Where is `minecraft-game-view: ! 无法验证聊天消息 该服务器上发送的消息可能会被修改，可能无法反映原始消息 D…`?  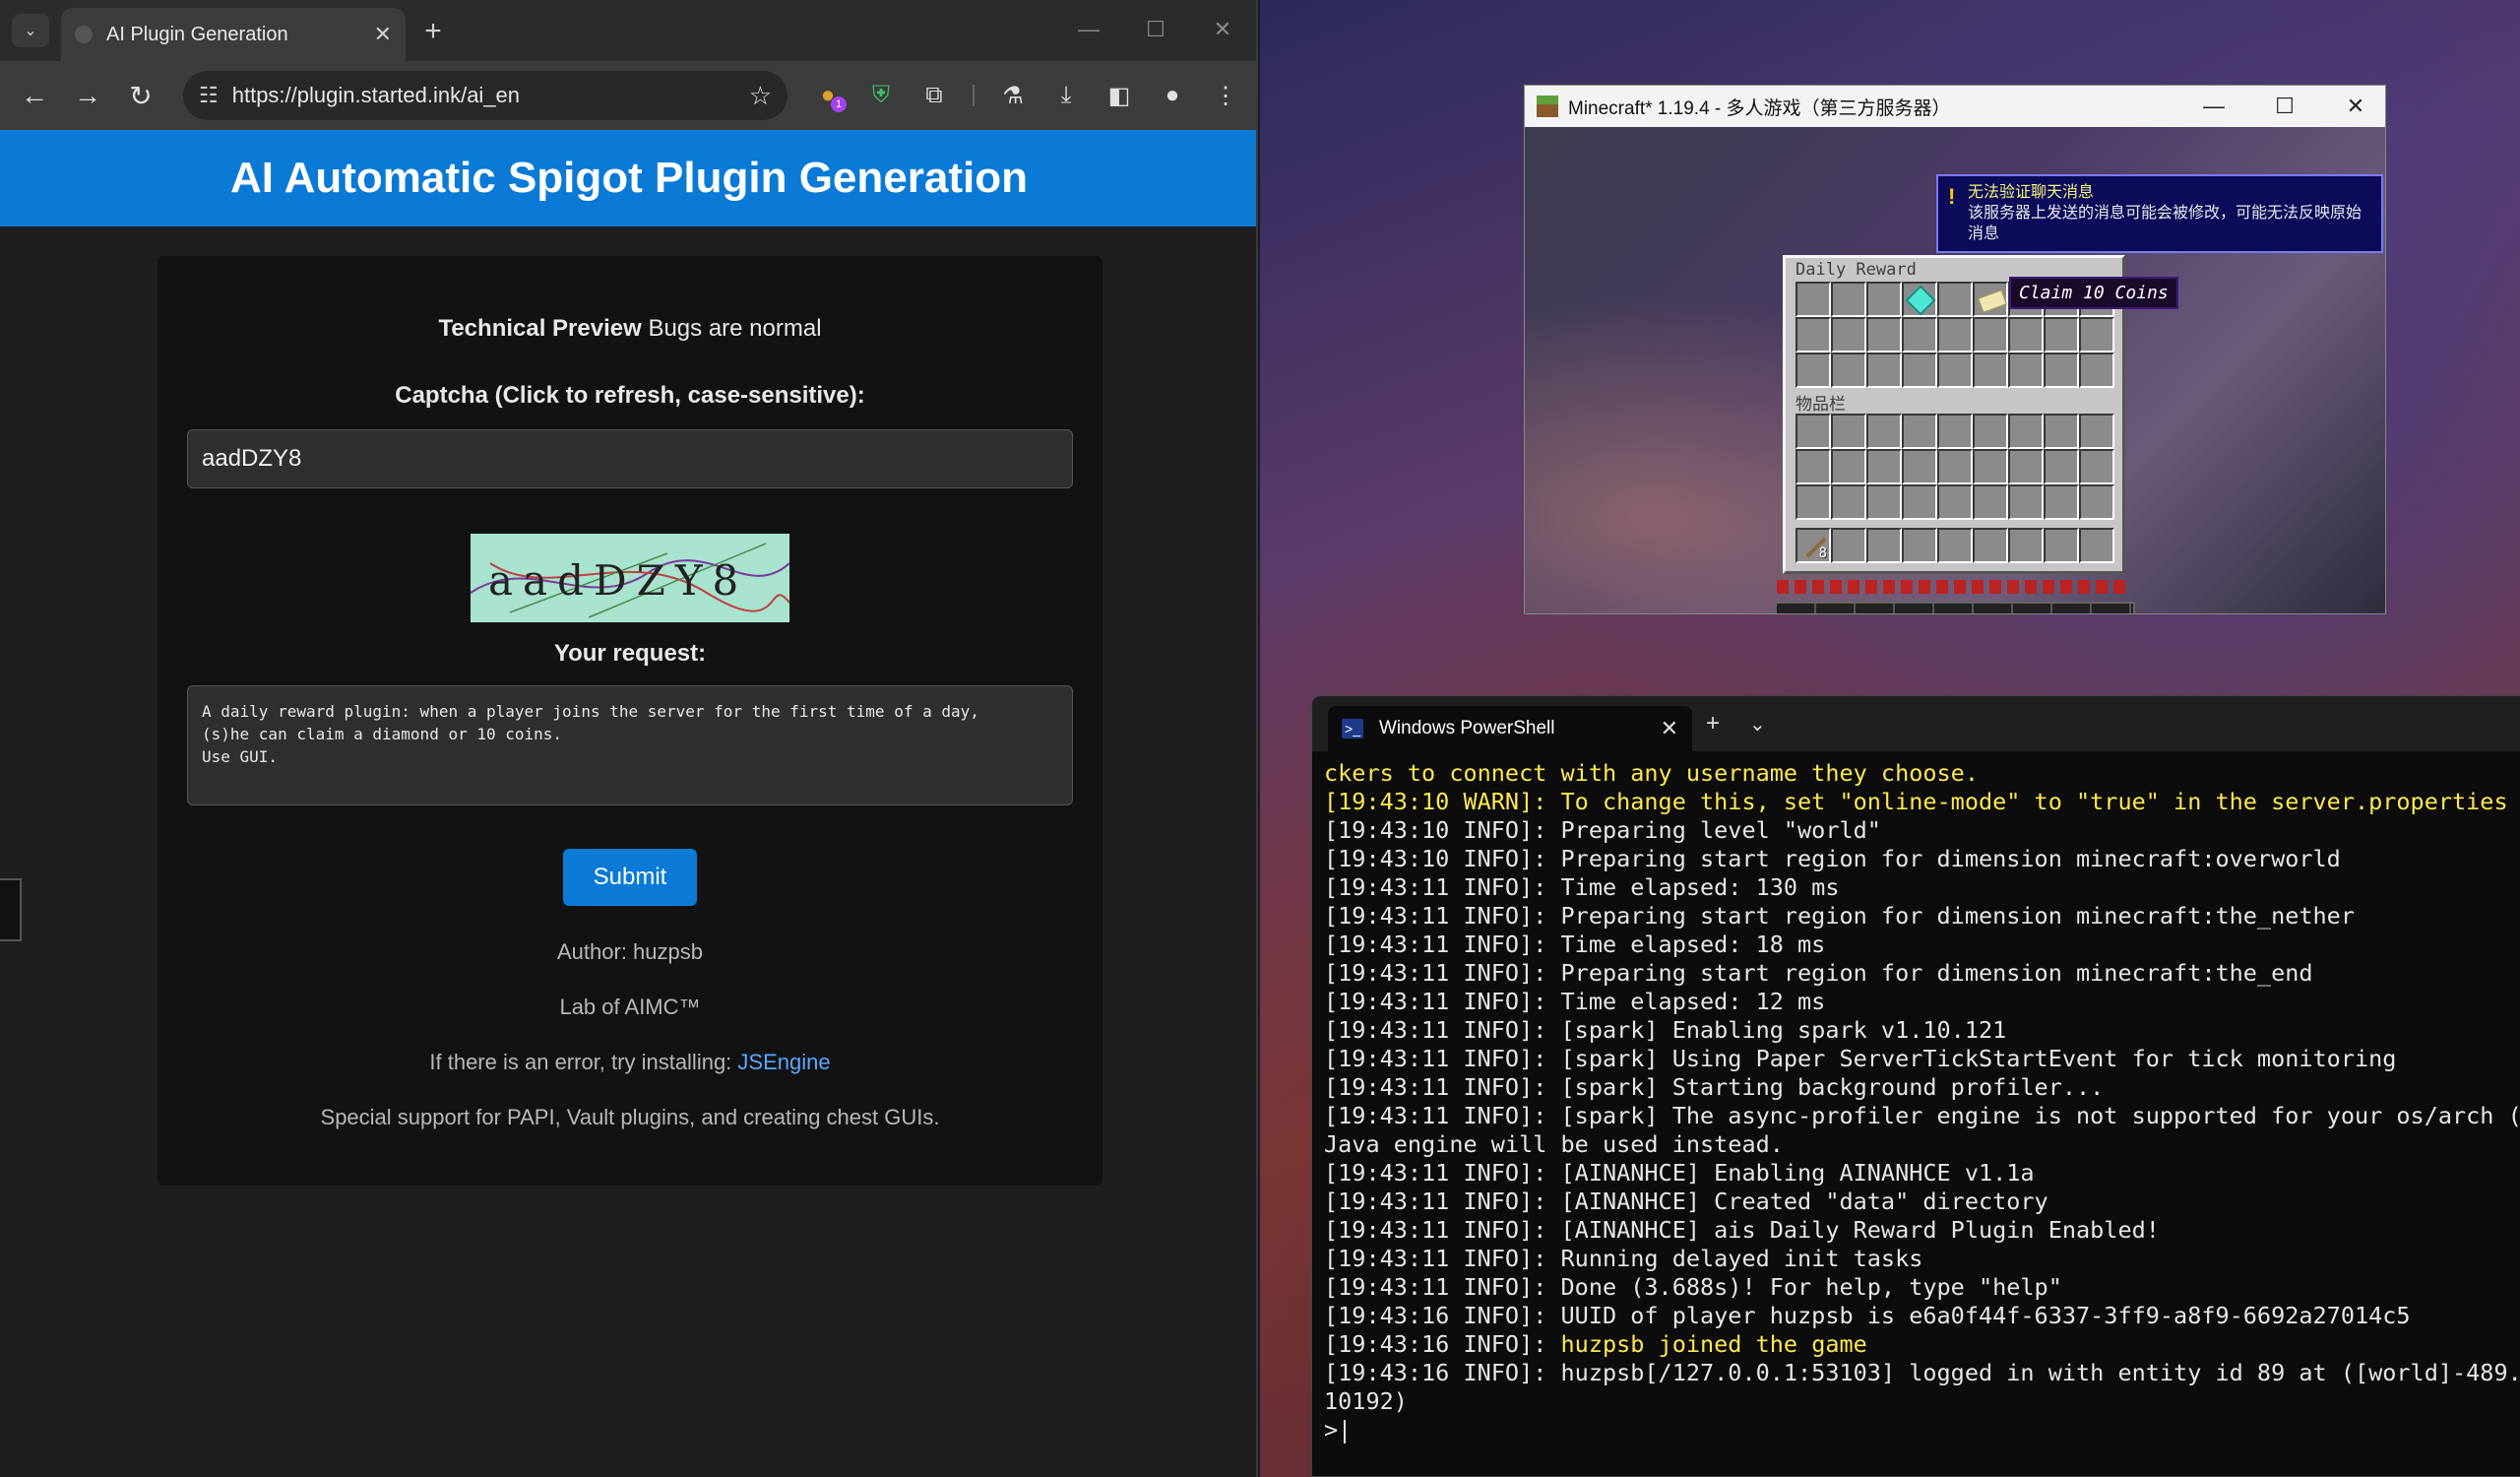 minecraft-game-view: ! 无法验证聊天消息 该服务器上发送的消息可能会被修改，可能无法反映原始消息 D… is located at coordinates (1955, 370).